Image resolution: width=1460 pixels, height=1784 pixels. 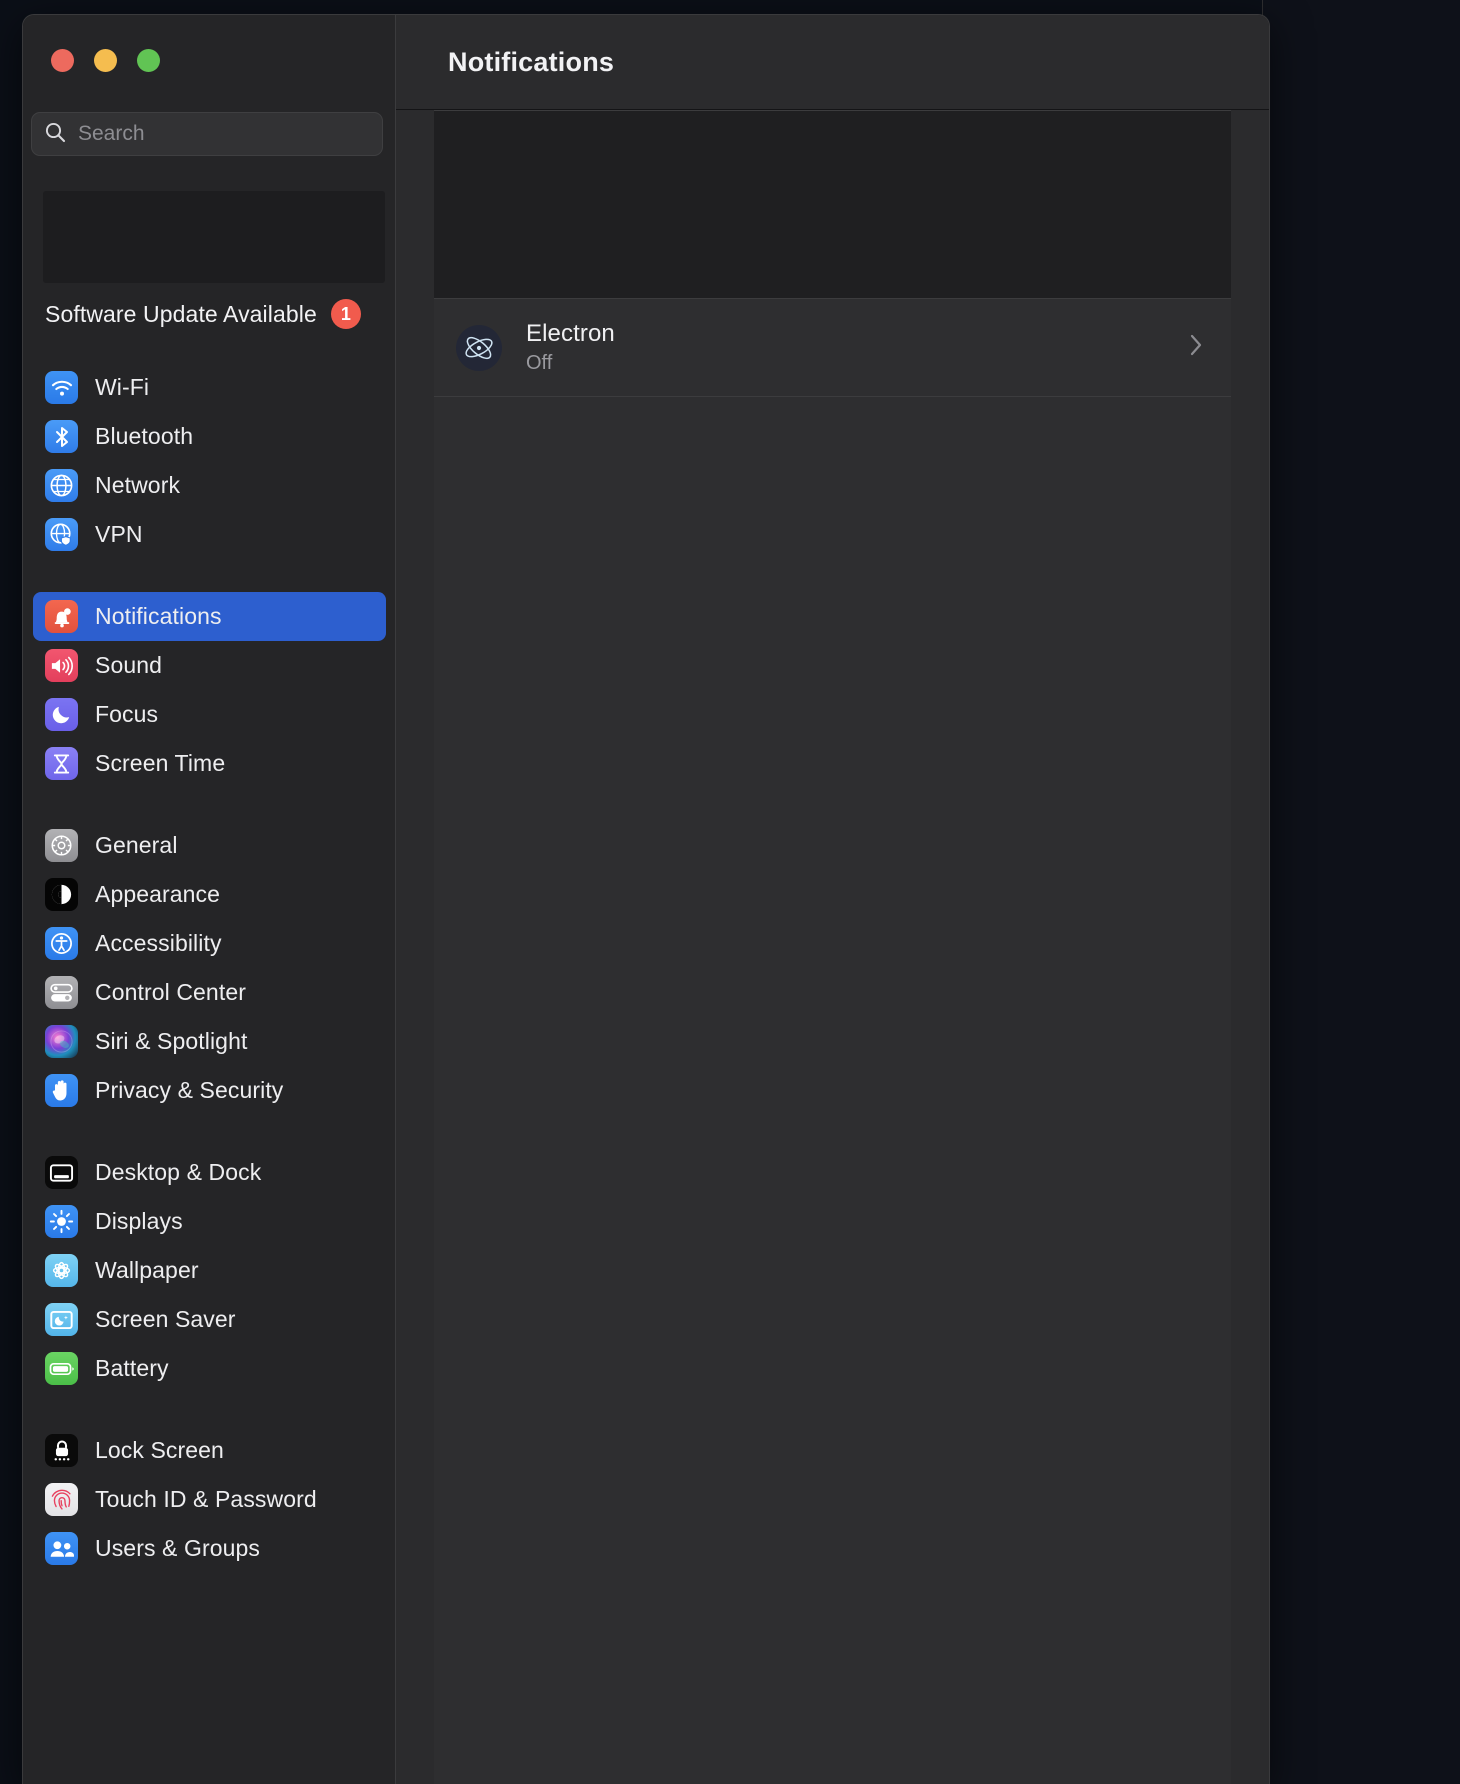 What do you see at coordinates (61, 1450) in the screenshot?
I see `lock-icon` at bounding box center [61, 1450].